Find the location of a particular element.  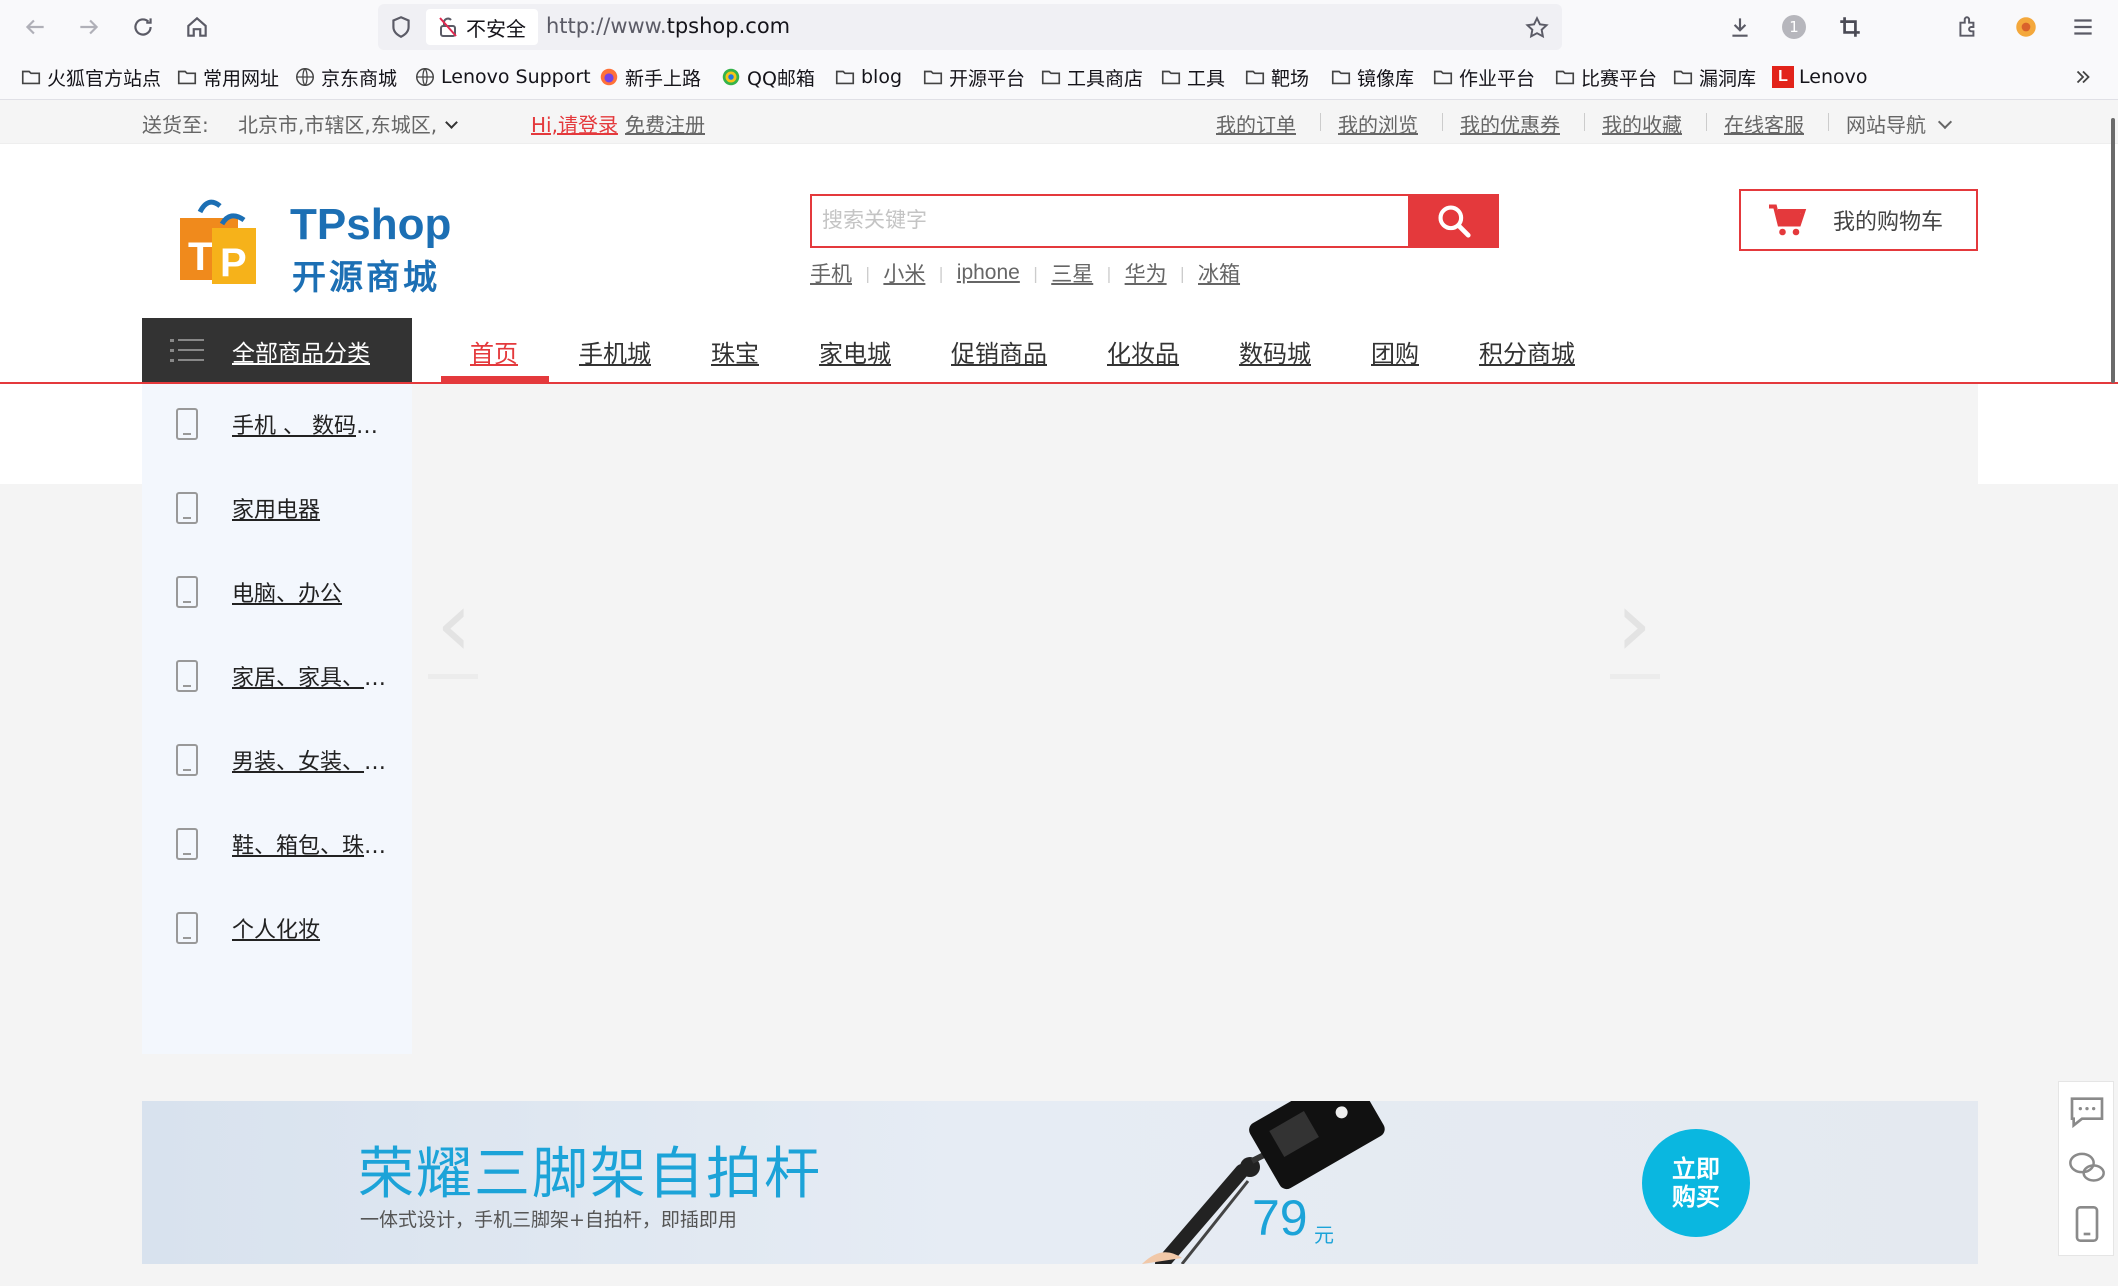

forward-arrow-icon is located at coordinates (89, 27).